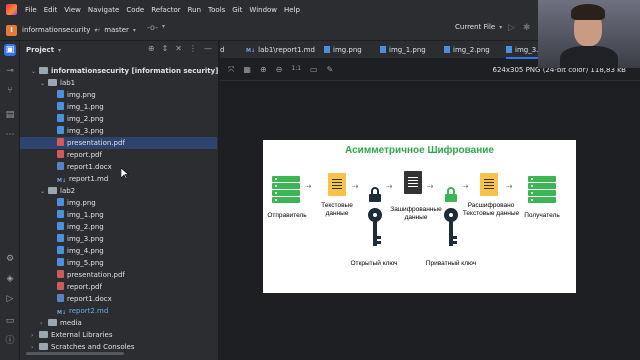  What do you see at coordinates (527, 50) in the screenshot?
I see `tab-label: img_3.` at bounding box center [527, 50].